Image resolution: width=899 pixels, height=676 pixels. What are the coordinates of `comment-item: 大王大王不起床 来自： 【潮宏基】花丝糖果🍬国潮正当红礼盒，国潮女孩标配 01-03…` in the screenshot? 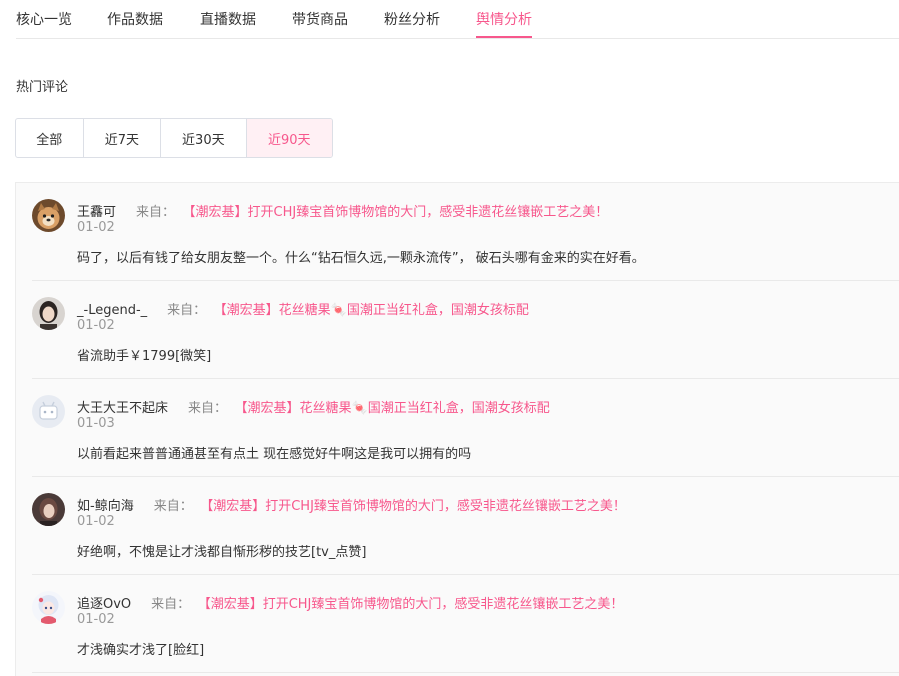 It's located at (465, 428).